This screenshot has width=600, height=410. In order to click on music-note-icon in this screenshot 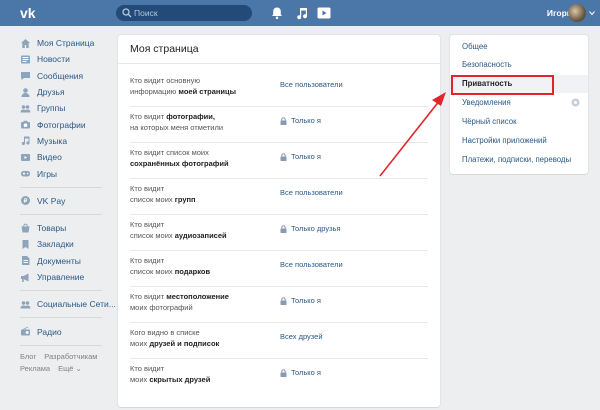, I will do `click(302, 13)`.